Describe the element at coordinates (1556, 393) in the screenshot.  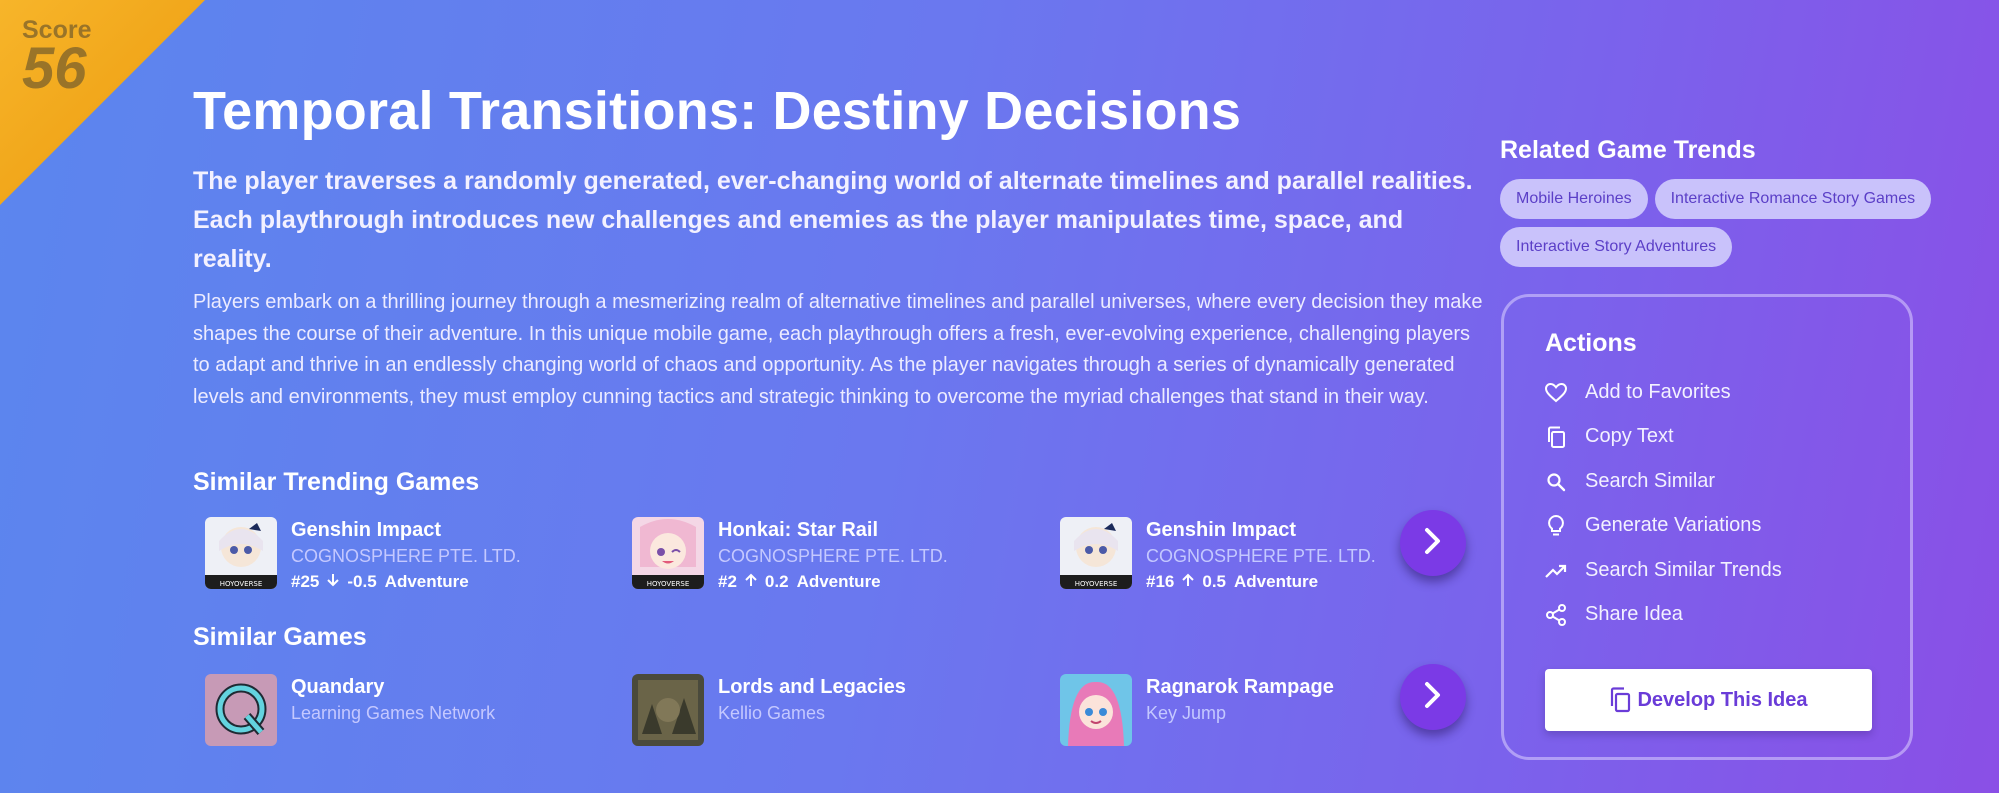
I see `heart-icon` at that location.